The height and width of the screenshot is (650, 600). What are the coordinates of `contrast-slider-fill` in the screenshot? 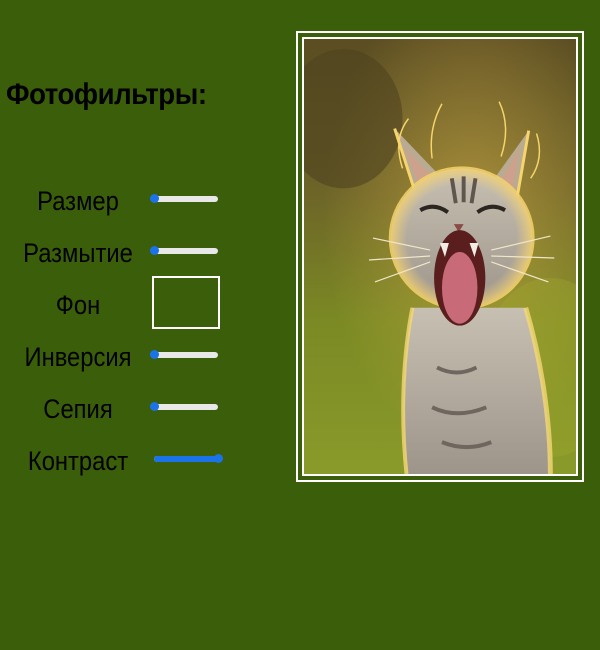 It's located at (186, 459).